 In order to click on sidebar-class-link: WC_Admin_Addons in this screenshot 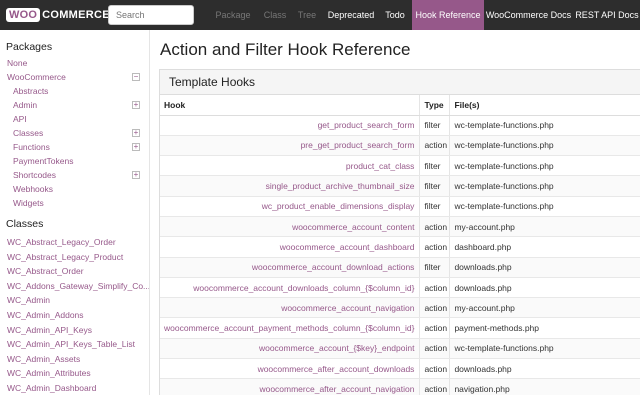, I will do `click(74, 315)`.